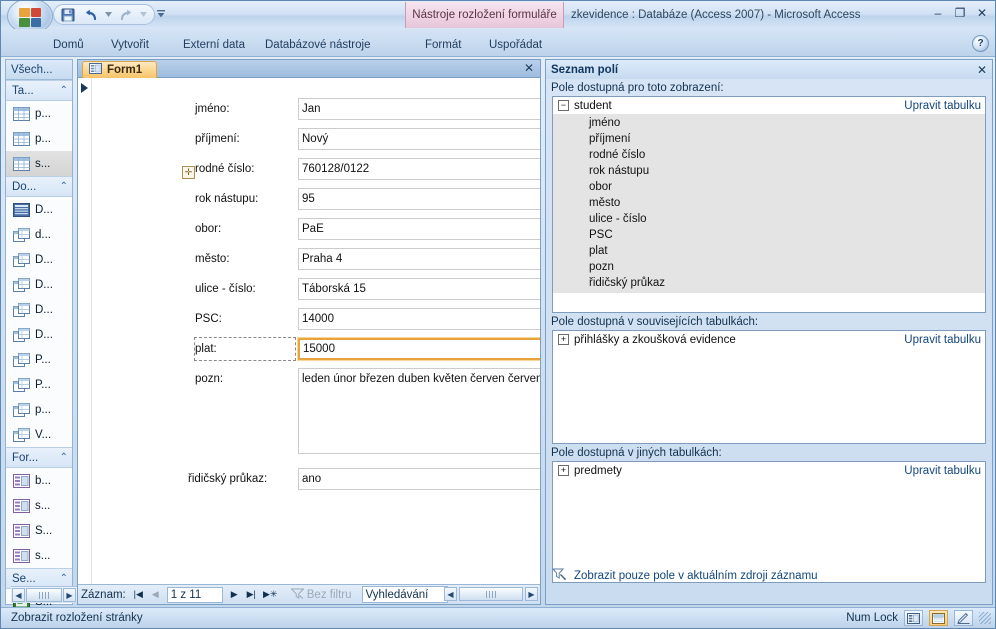 Image resolution: width=996 pixels, height=629 pixels. What do you see at coordinates (188, 172) in the screenshot?
I see `layout-move-handle: ✛` at bounding box center [188, 172].